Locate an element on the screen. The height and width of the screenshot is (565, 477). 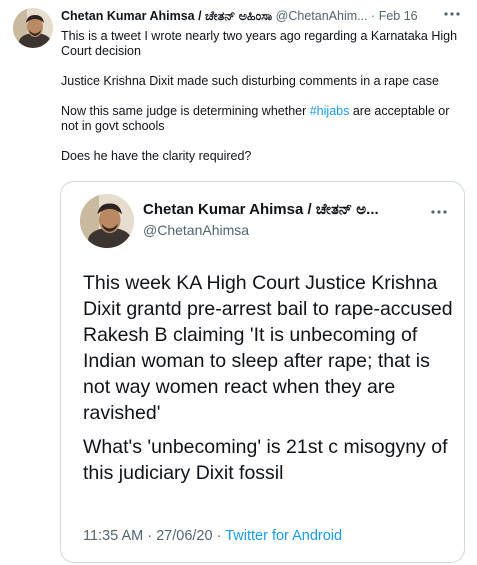
tweet-date: Feb 16 is located at coordinates (398, 16).